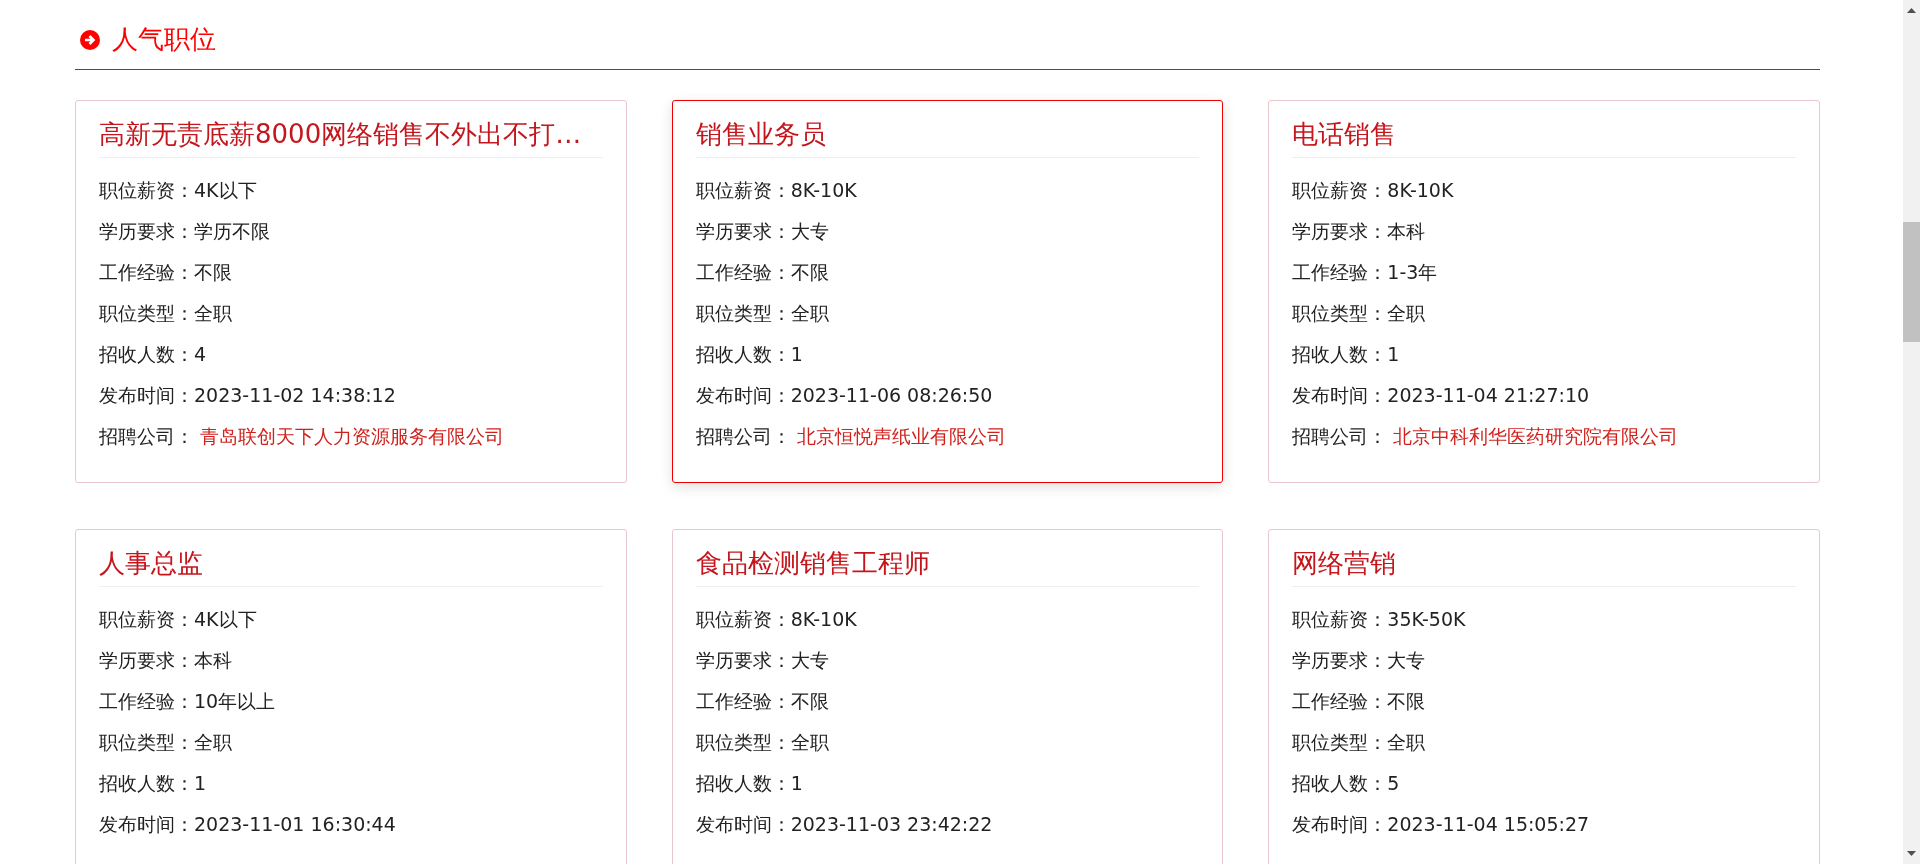 The height and width of the screenshot is (864, 1920). I want to click on field-value: 1-3年, so click(1412, 272).